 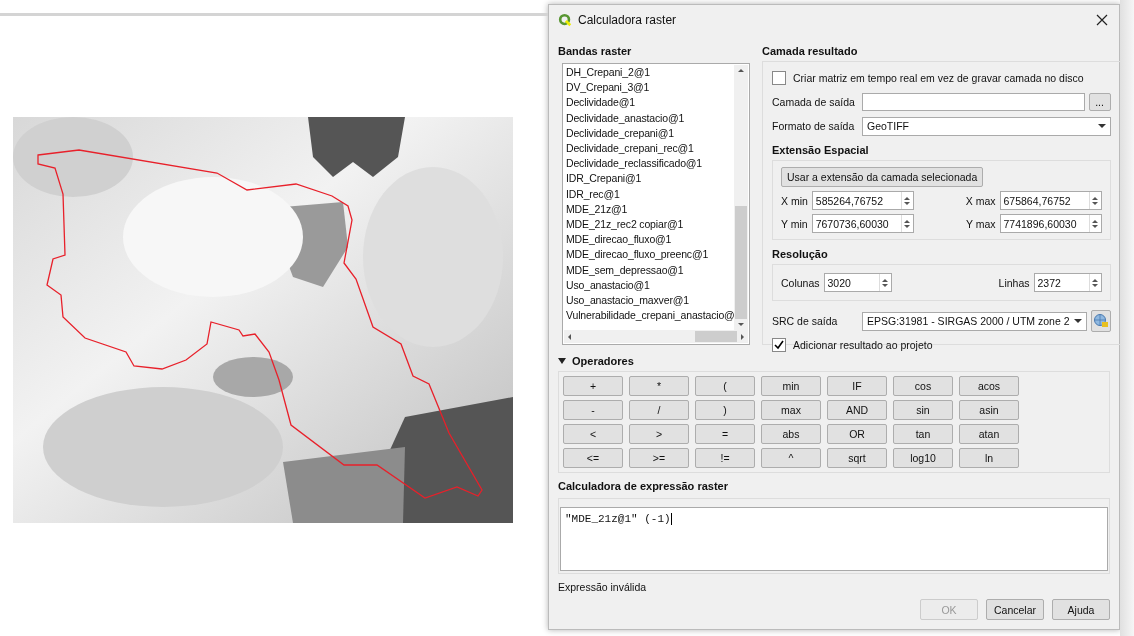 I want to click on operator-button: min, so click(x=791, y=386).